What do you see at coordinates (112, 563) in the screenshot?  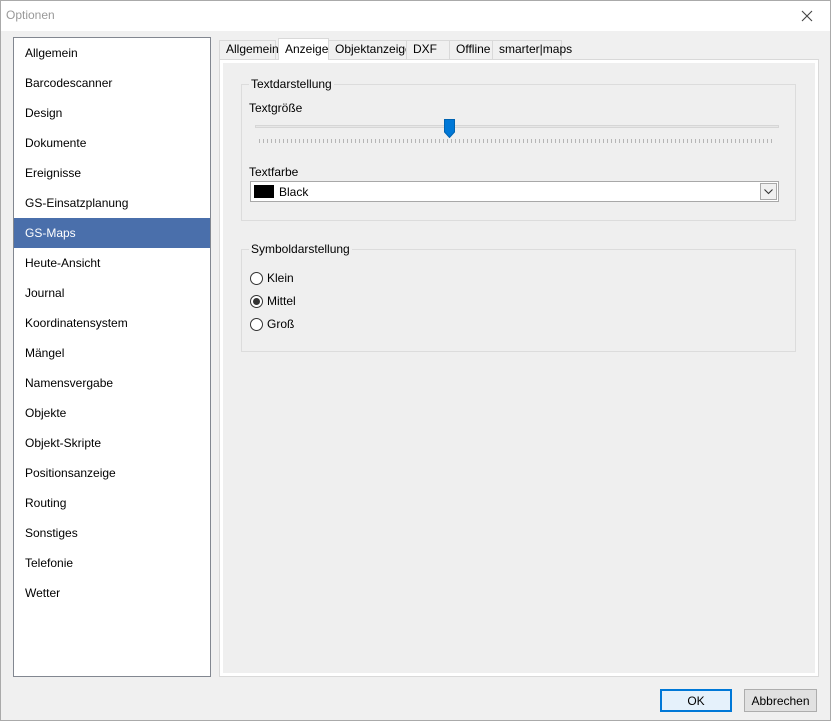 I see `sidebar-item: Telefonie` at bounding box center [112, 563].